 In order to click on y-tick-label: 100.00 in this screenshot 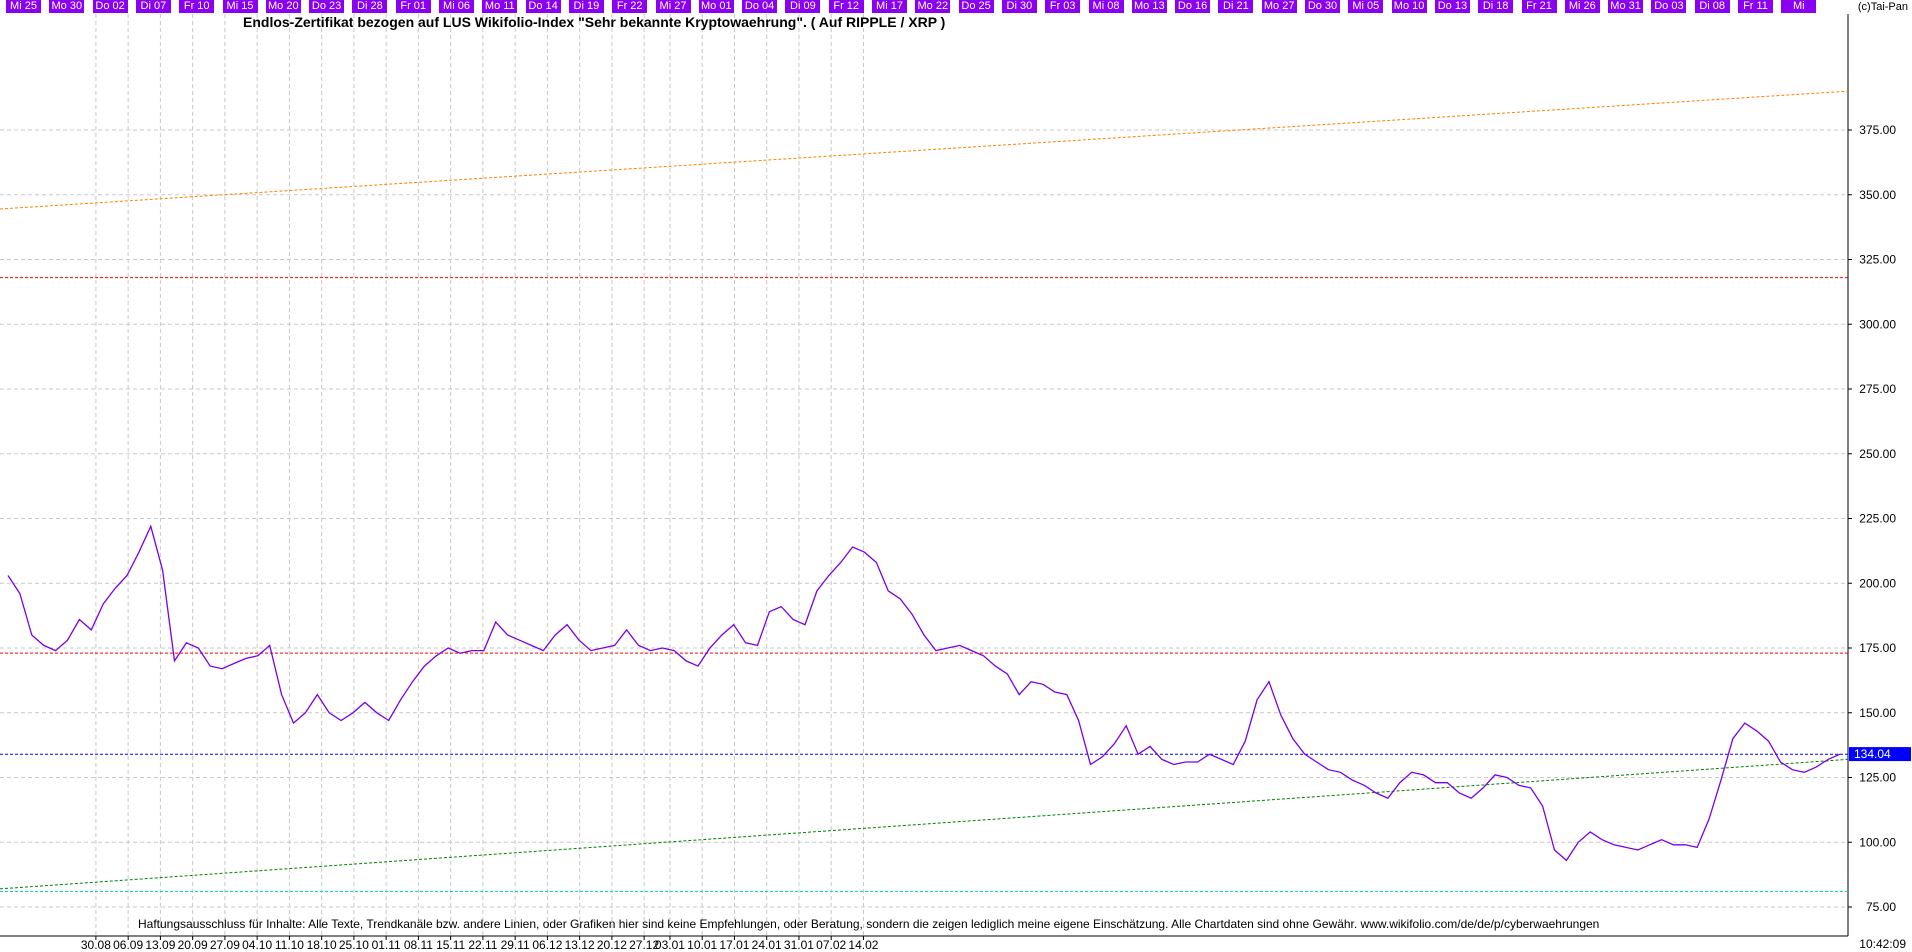, I will do `click(1877, 842)`.